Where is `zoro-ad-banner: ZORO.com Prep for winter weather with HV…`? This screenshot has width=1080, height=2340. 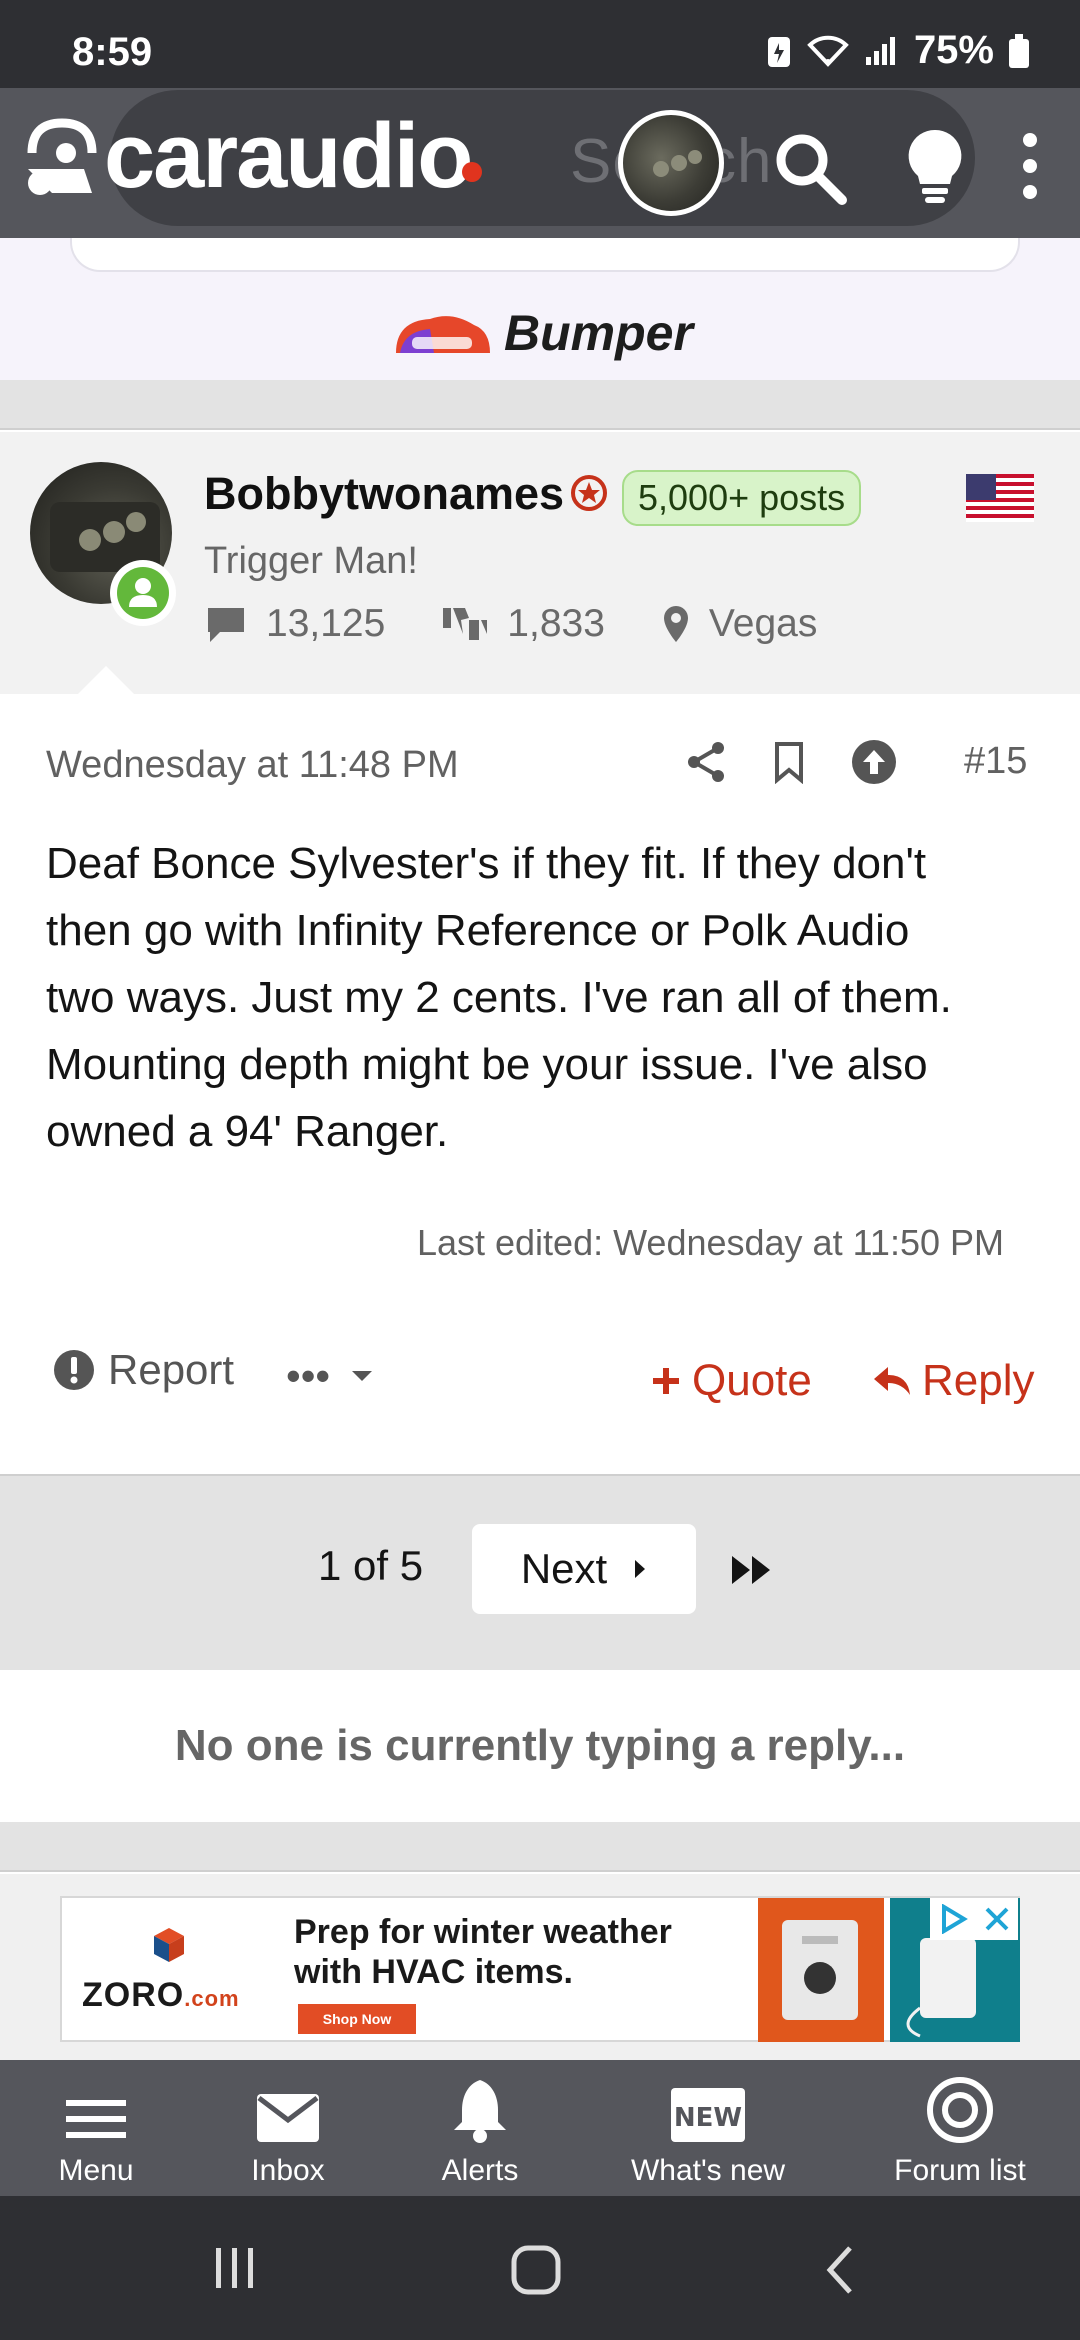 zoro-ad-banner: ZORO.com Prep for winter weather with HV… is located at coordinates (540, 1969).